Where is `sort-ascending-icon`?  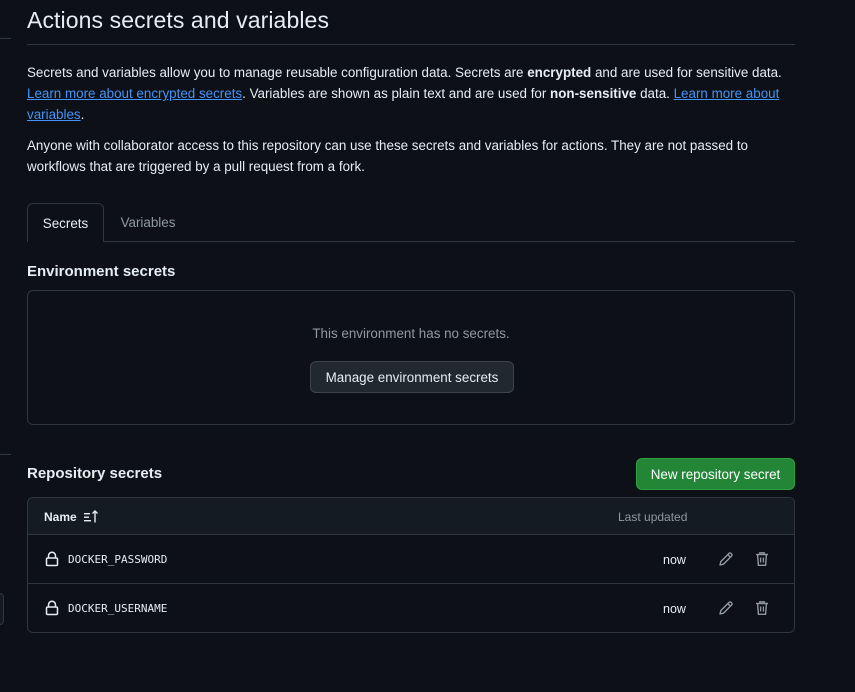
sort-ascending-icon is located at coordinates (90, 516).